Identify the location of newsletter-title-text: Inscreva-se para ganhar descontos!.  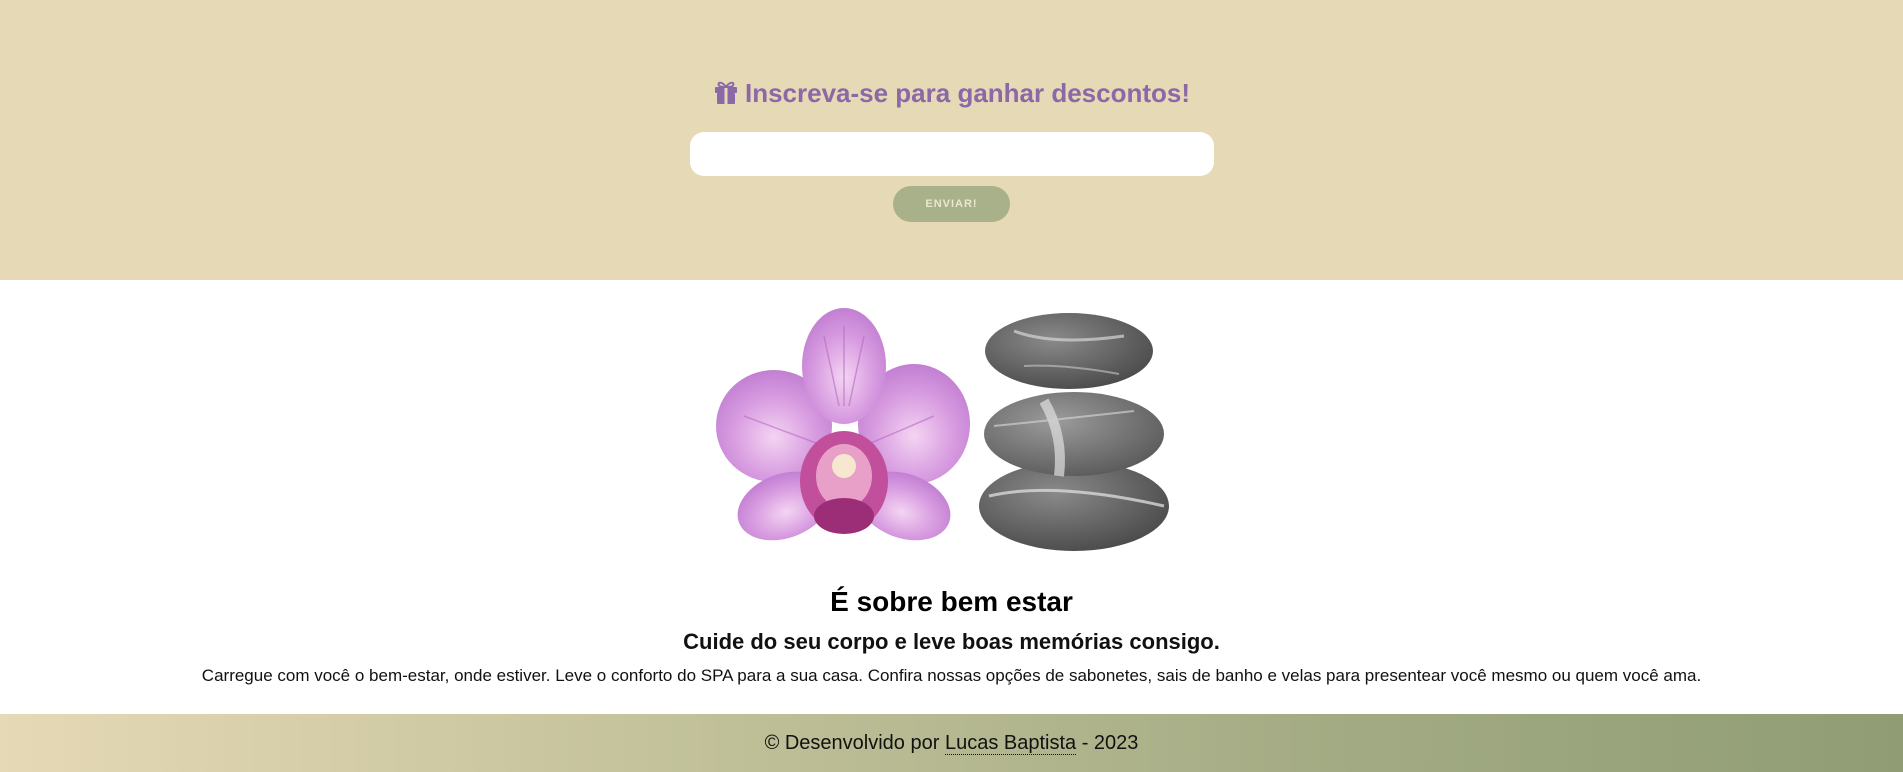
(967, 93).